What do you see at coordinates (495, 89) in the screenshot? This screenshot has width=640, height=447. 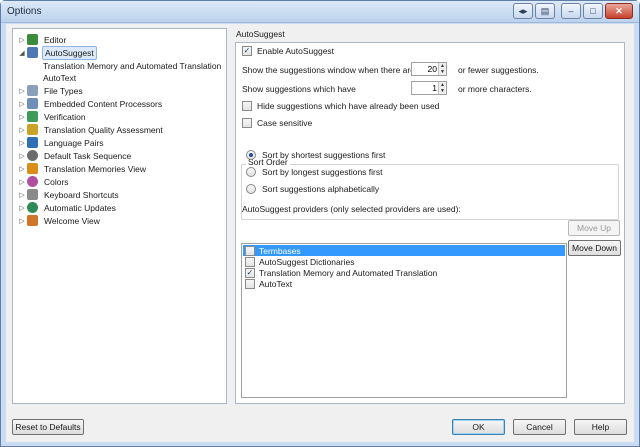 I see `min-chars-suffix: or more characters.` at bounding box center [495, 89].